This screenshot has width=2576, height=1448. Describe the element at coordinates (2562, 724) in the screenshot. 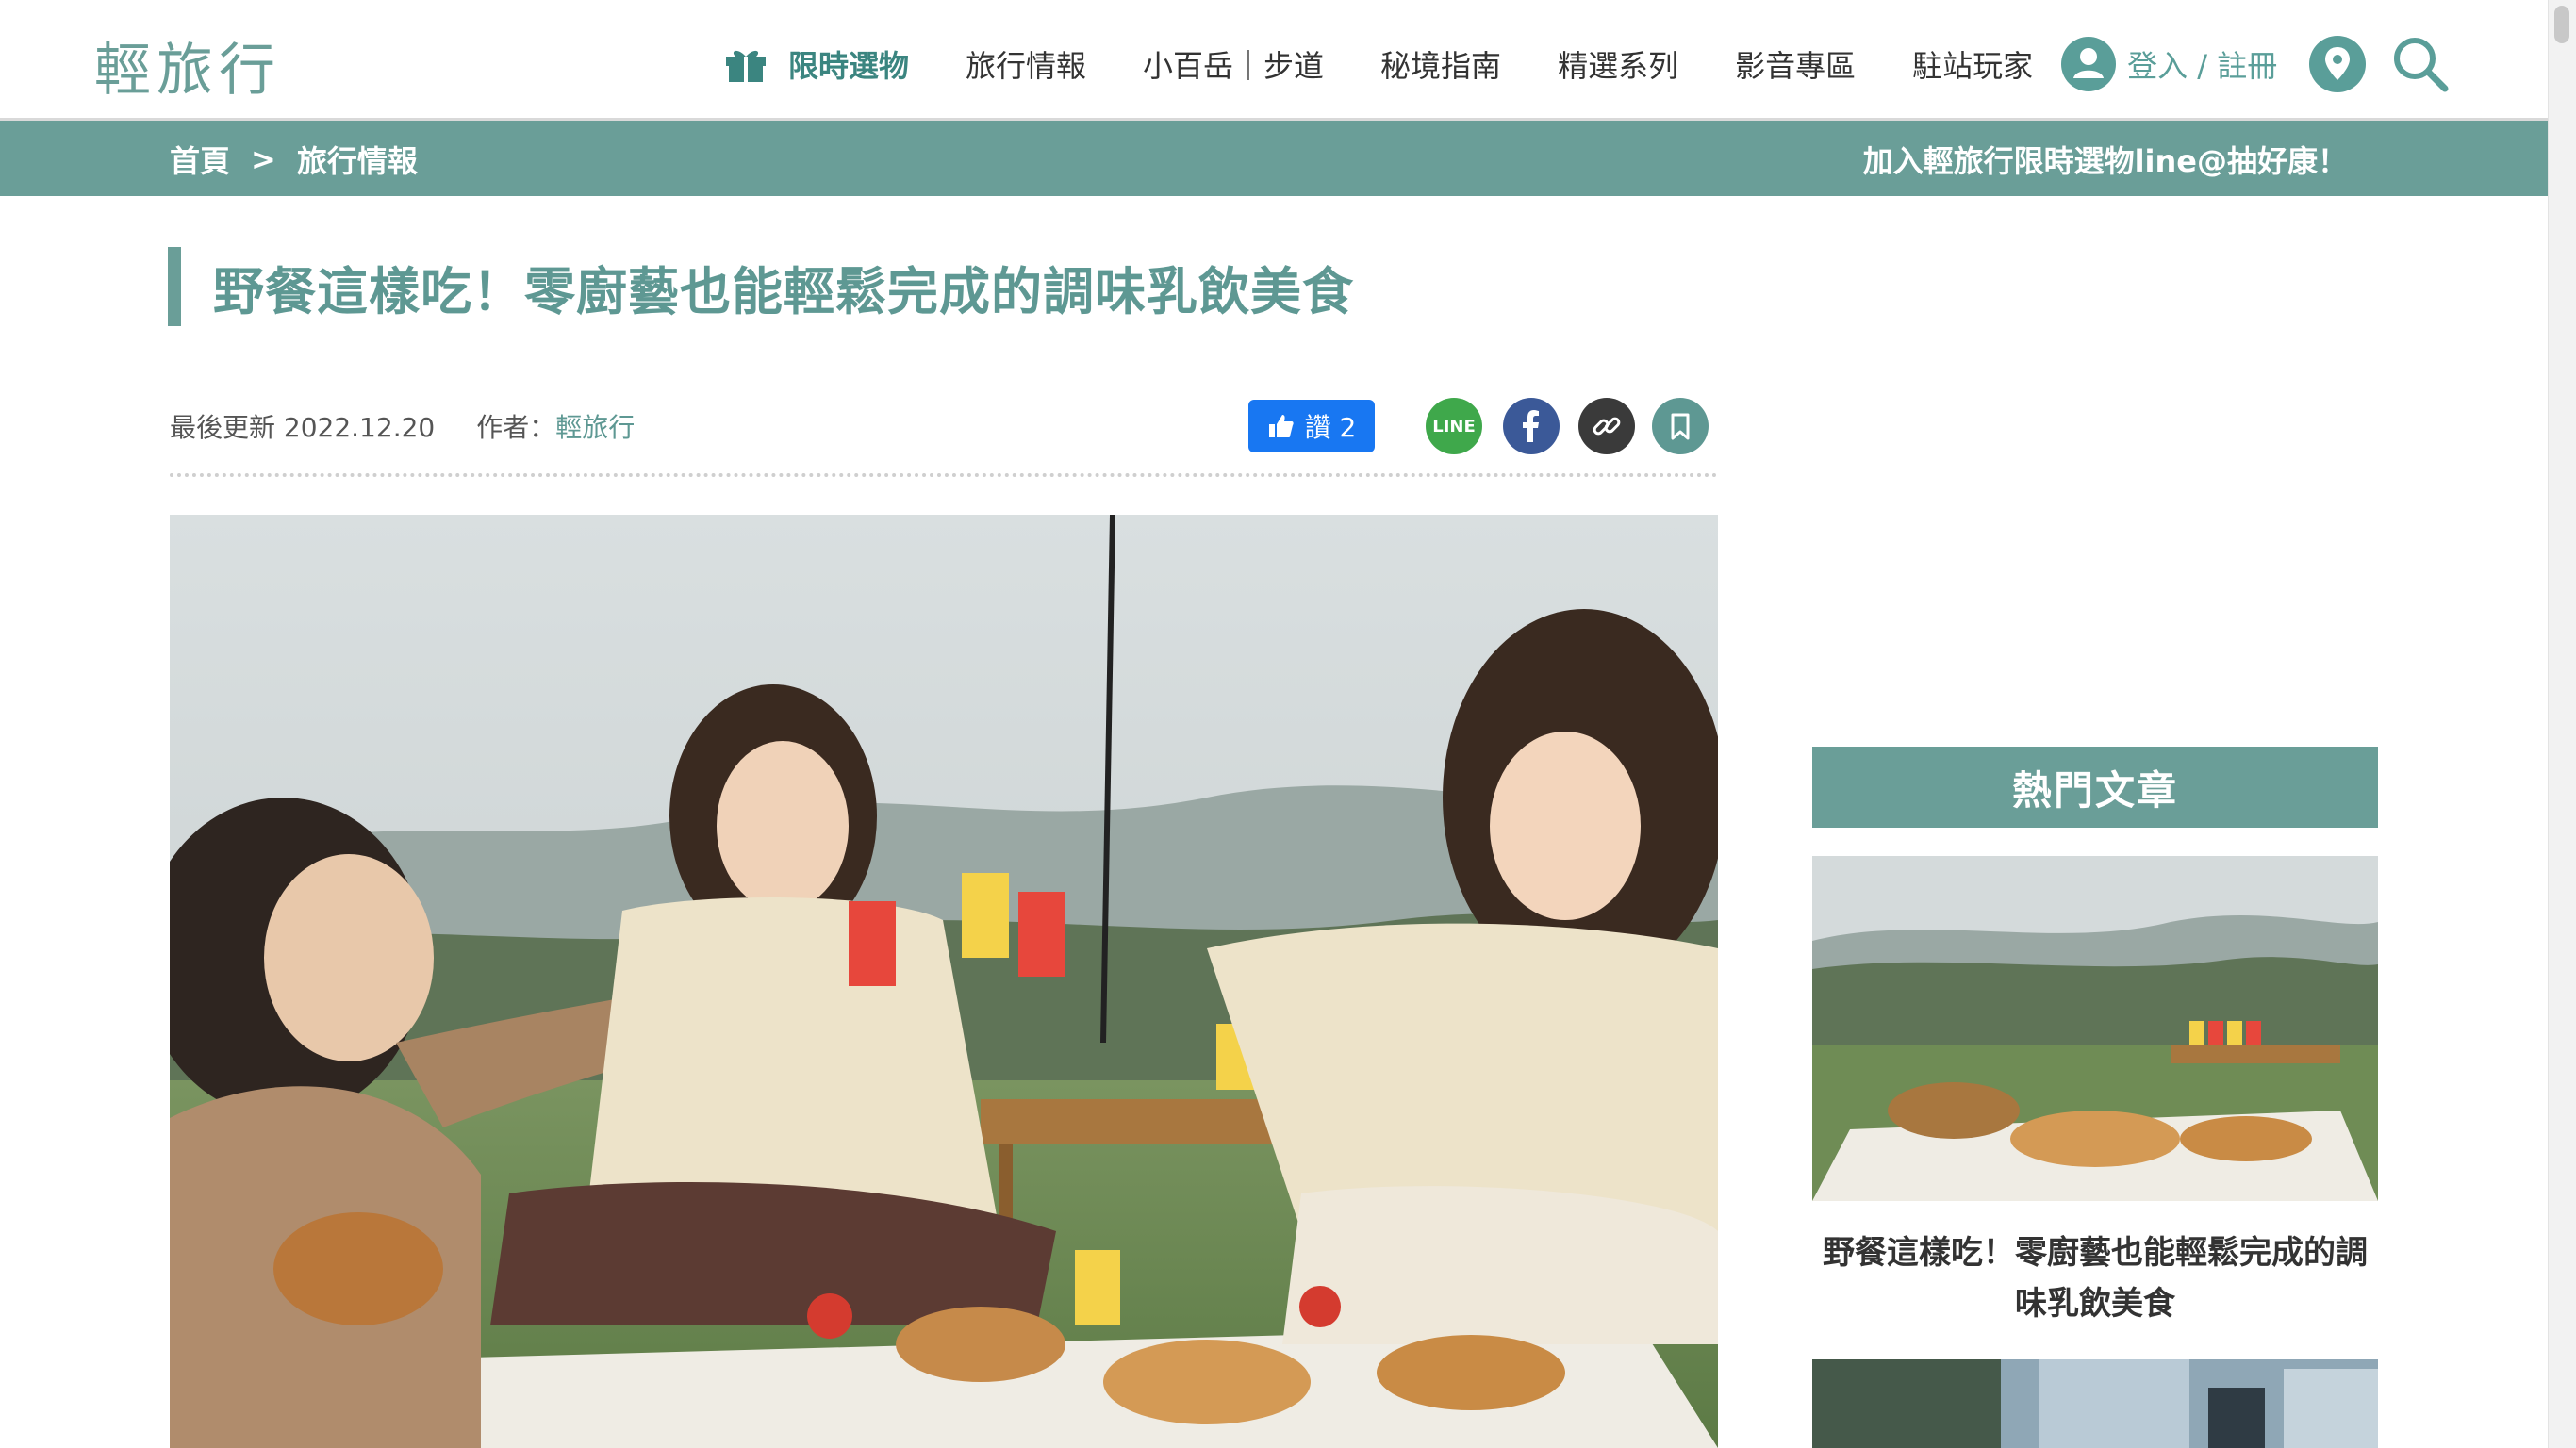

I see `page-scrollbar` at that location.